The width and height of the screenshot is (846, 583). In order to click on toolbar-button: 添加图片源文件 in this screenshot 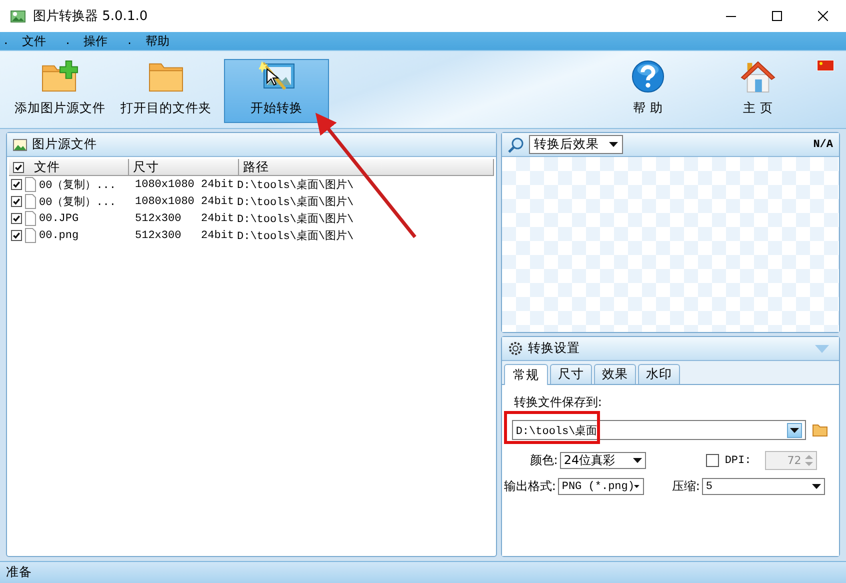, I will do `click(60, 91)`.